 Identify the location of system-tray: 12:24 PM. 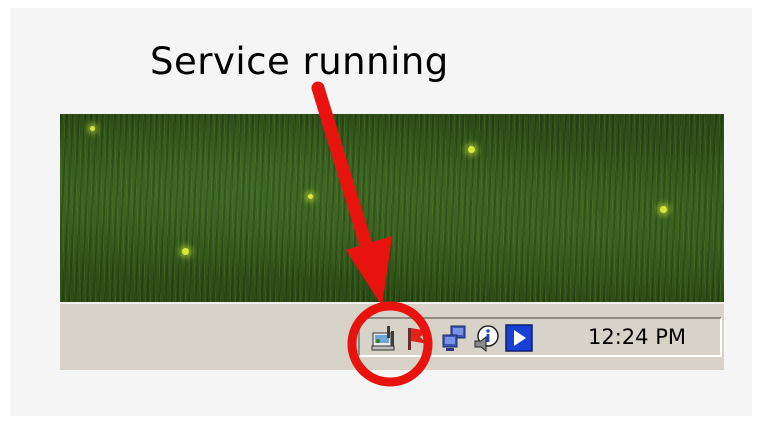
(540, 337).